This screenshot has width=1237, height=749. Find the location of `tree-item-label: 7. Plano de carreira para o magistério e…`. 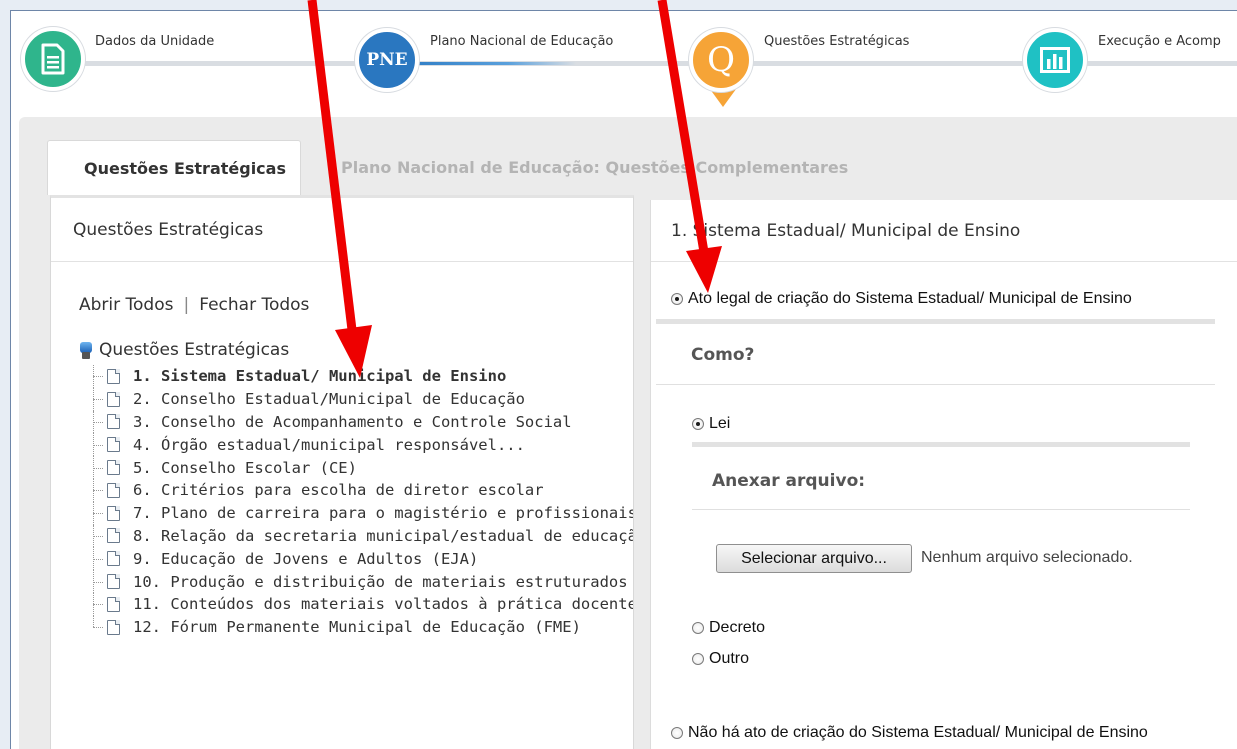

tree-item-label: 7. Plano de carreira para o magistério e… is located at coordinates (383, 513).